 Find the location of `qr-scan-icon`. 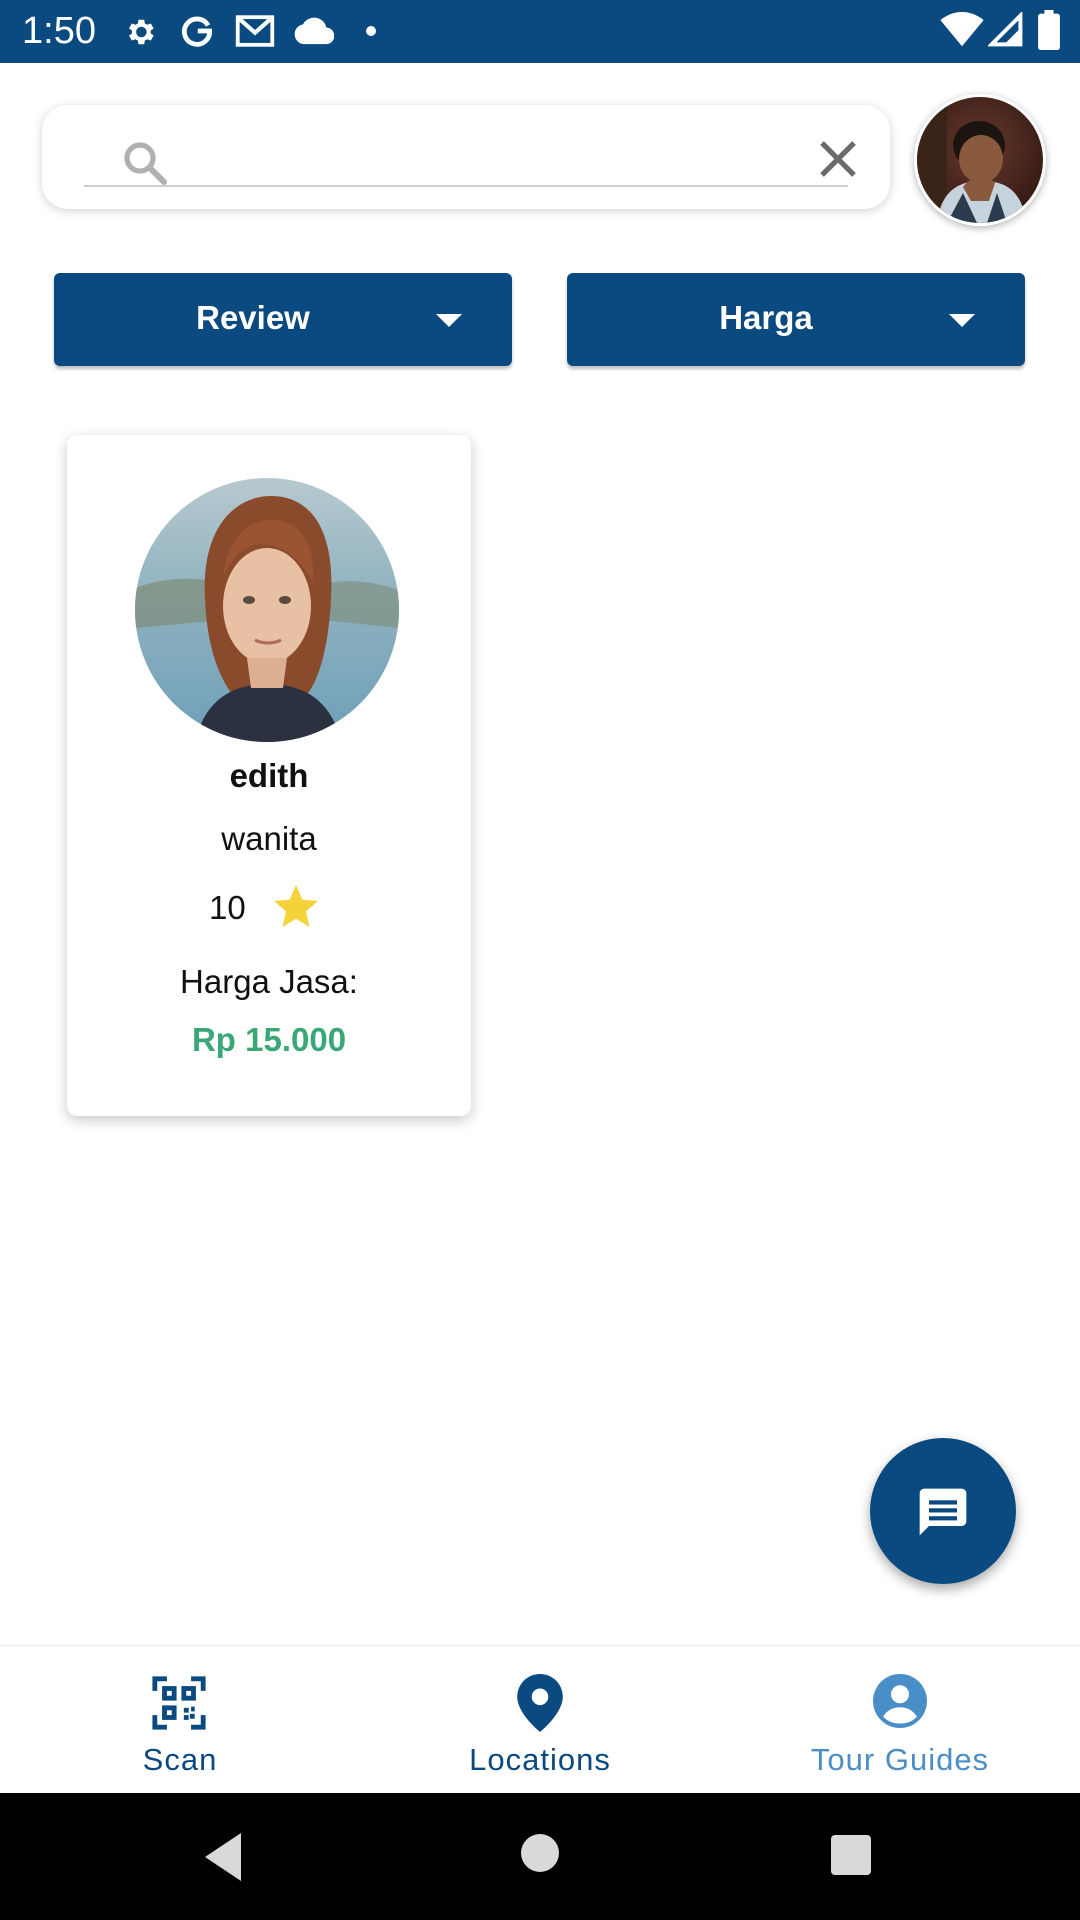

qr-scan-icon is located at coordinates (179, 1703).